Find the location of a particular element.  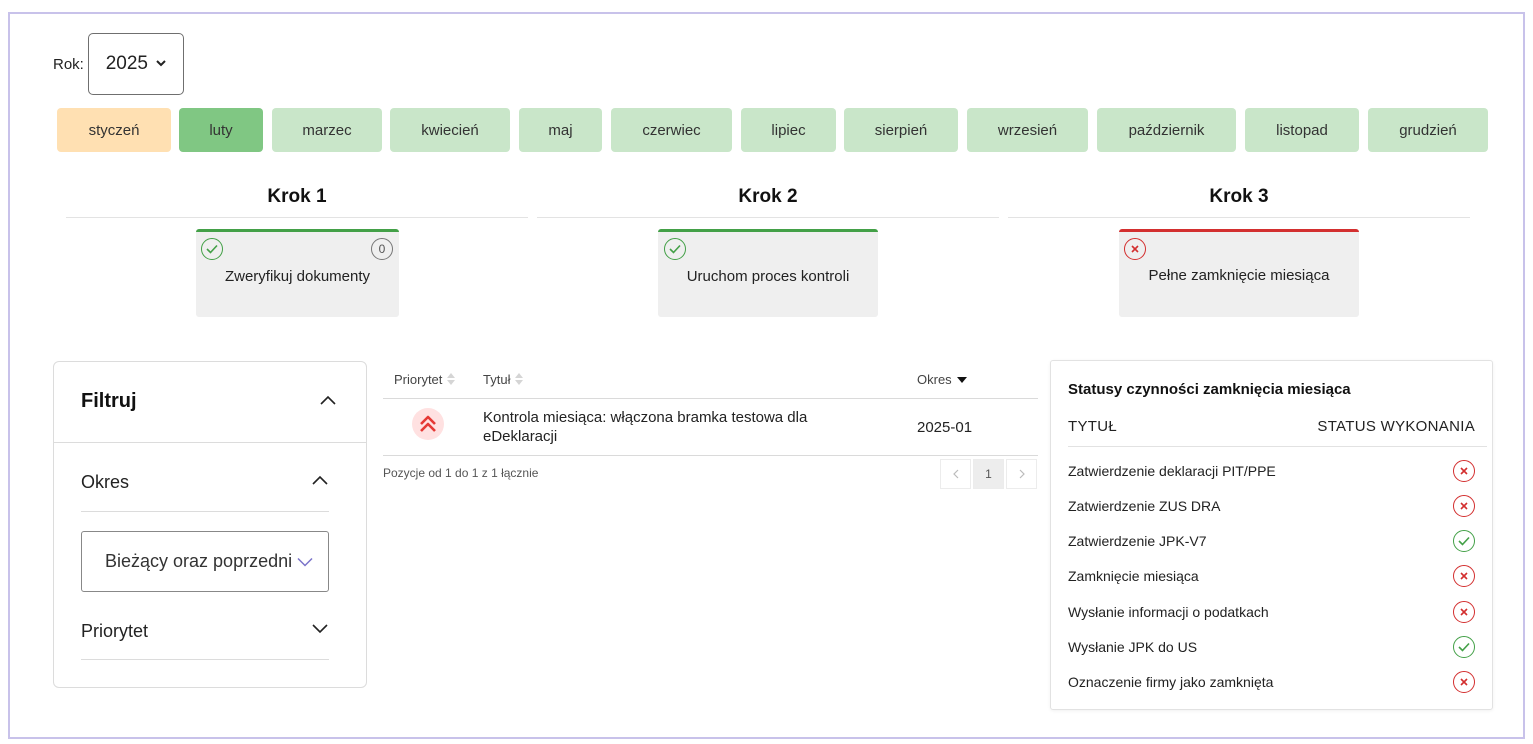

period-select: Bieżący oraz poprzedni is located at coordinates (205, 561).